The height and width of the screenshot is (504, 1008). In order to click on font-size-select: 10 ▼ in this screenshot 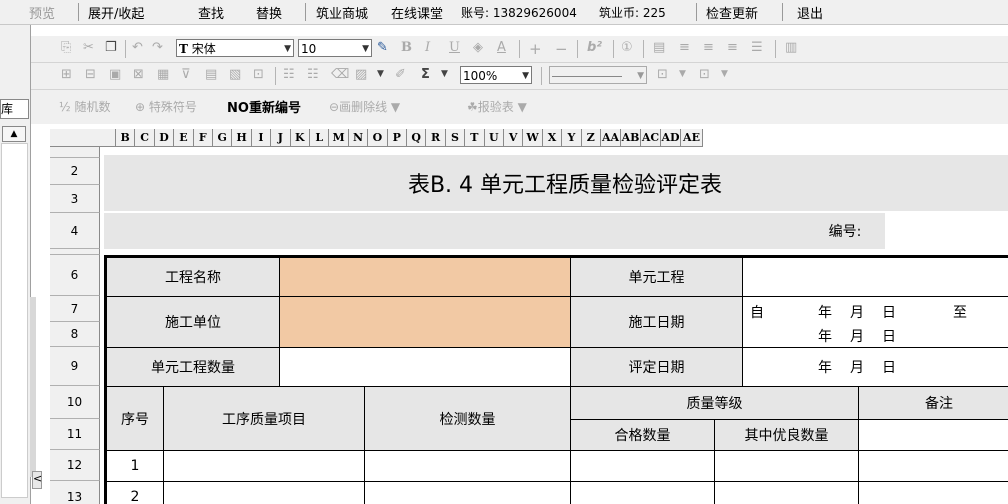, I will do `click(335, 48)`.